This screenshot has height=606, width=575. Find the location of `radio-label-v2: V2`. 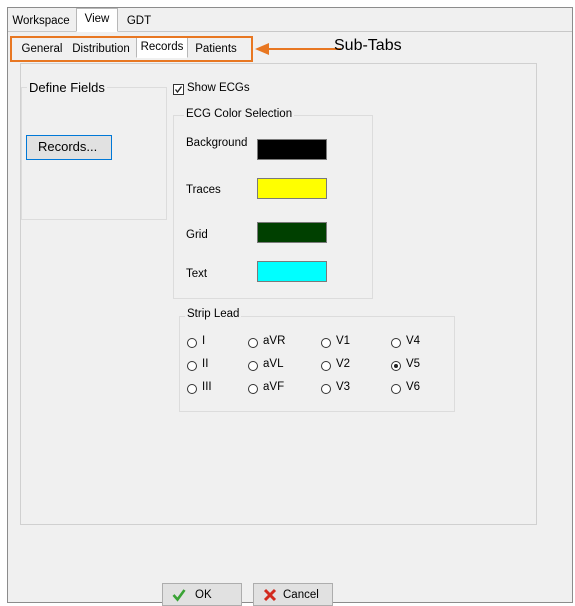

radio-label-v2: V2 is located at coordinates (343, 364).